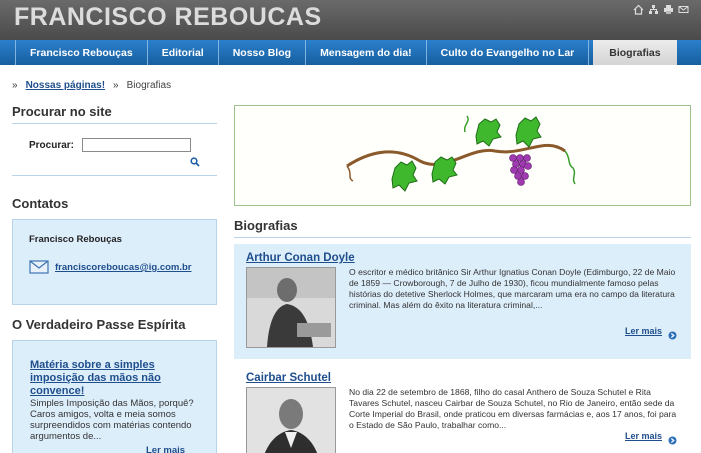  I want to click on site-title: FRANCISCO REBOUCAS, so click(168, 17).